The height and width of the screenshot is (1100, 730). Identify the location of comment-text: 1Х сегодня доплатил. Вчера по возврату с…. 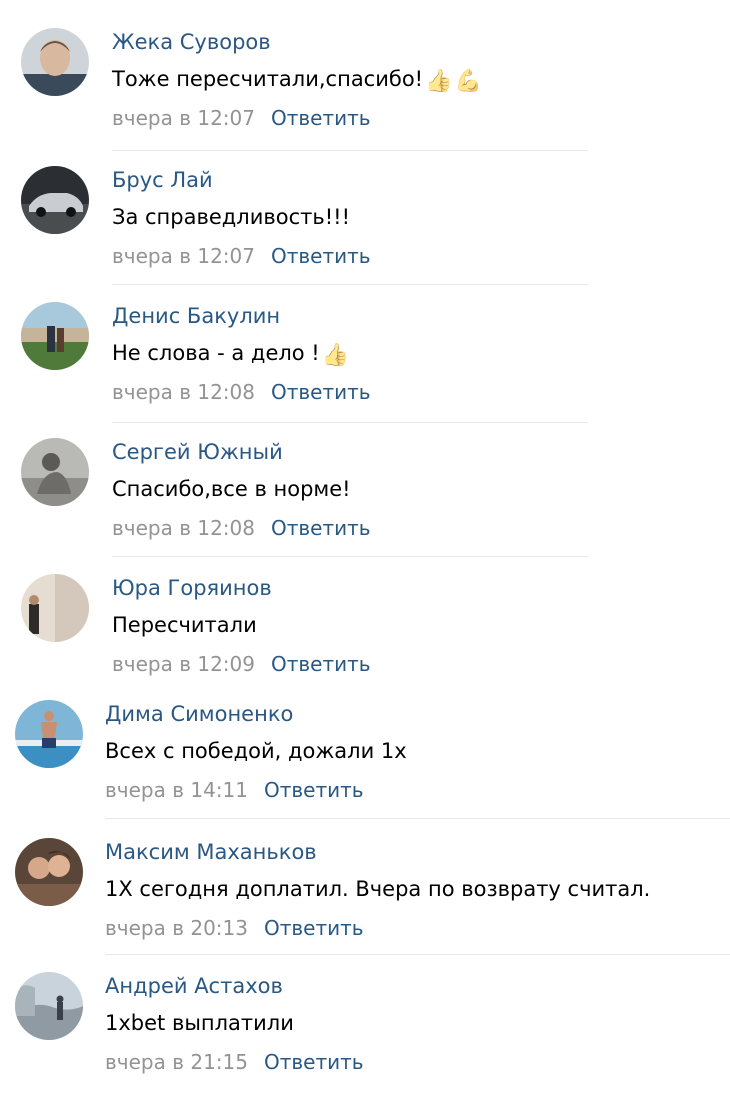
(377, 889).